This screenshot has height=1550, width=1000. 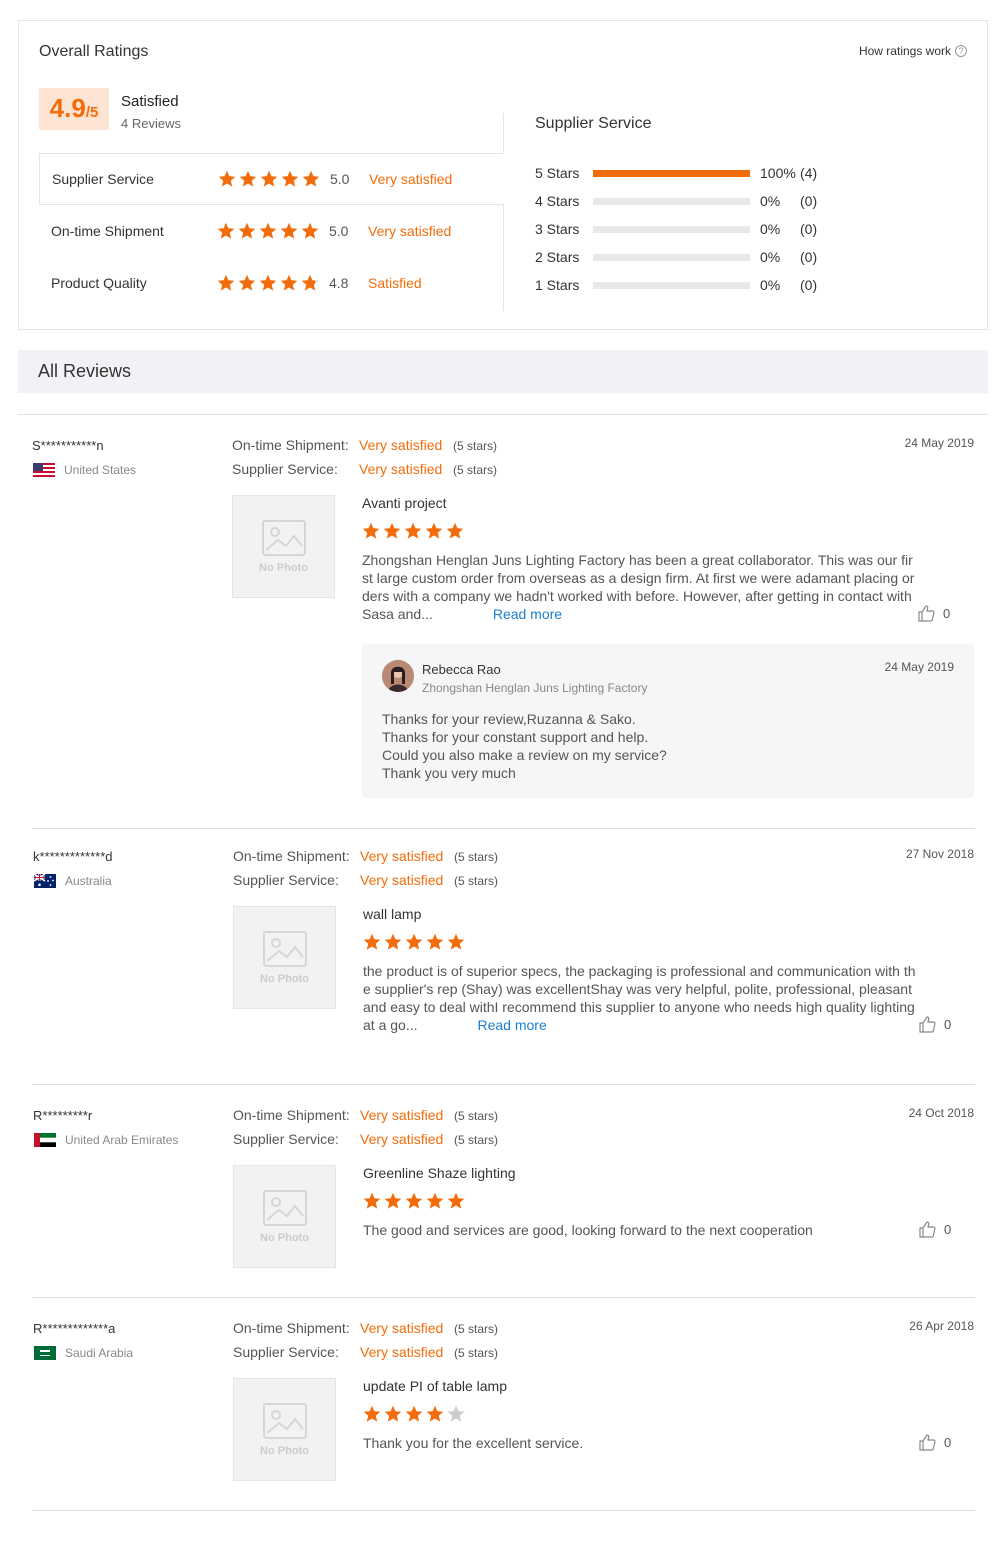 I want to click on country-name: United States, so click(x=100, y=470).